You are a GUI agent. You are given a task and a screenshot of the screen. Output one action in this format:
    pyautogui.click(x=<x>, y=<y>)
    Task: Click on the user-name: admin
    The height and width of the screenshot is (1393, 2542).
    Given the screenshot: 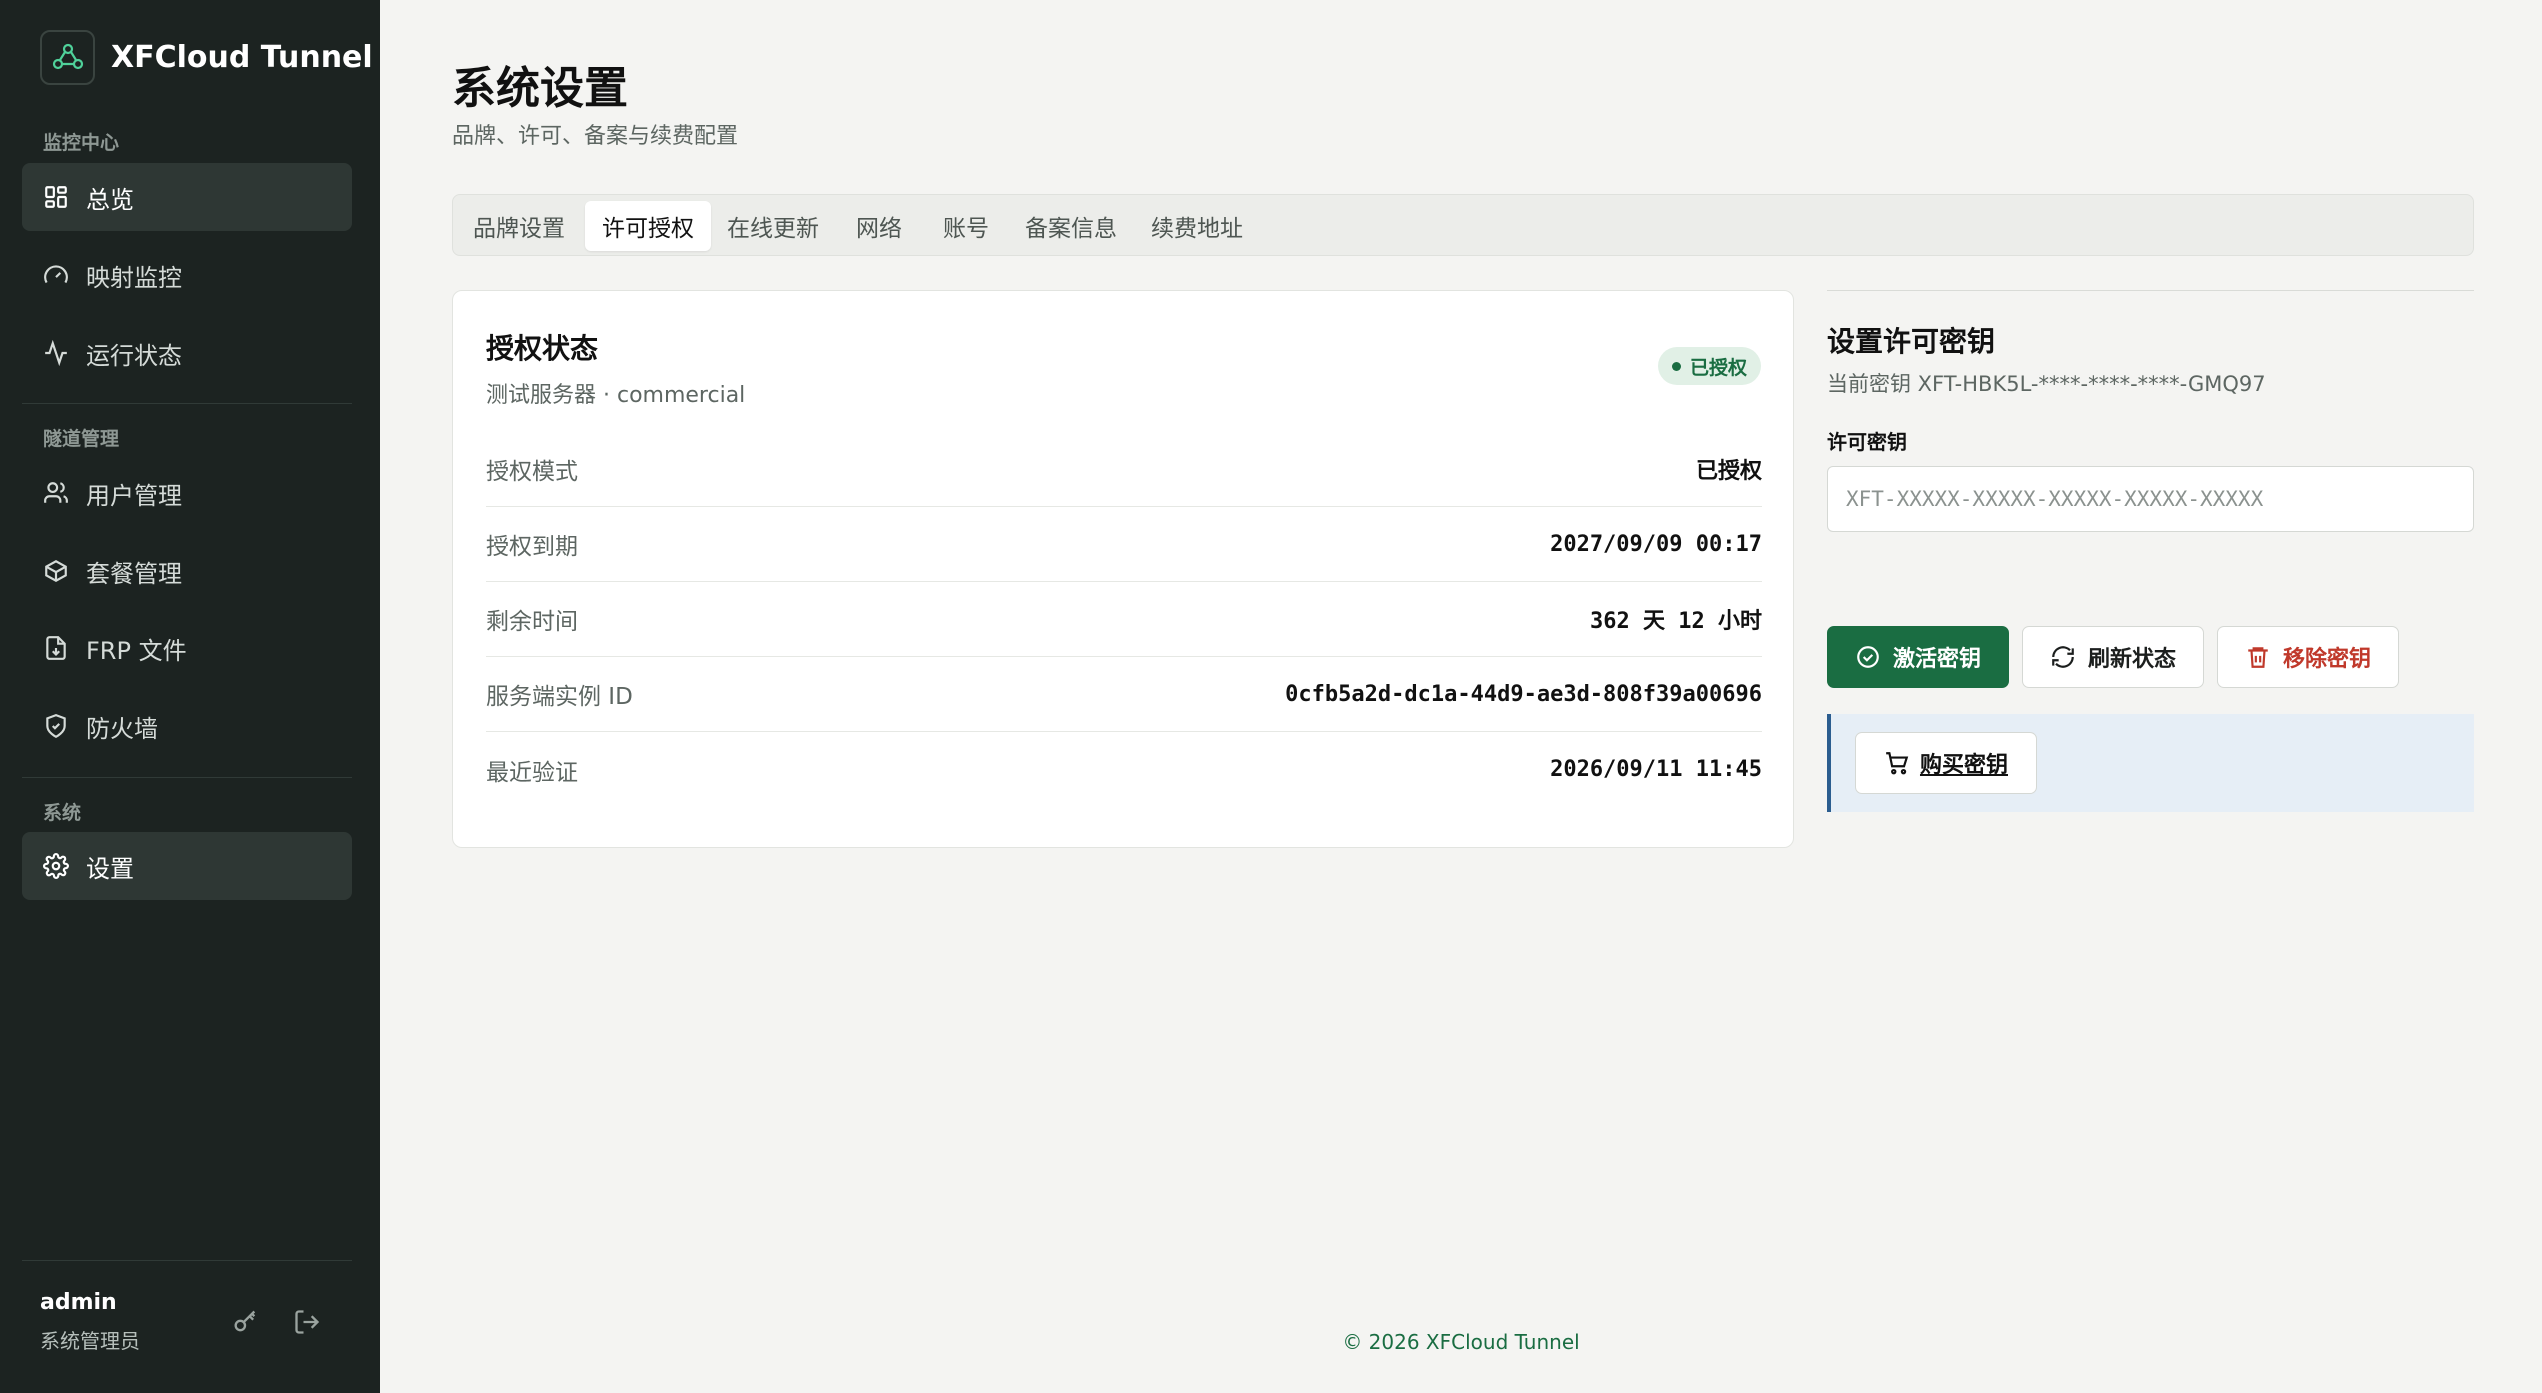 What is the action you would take?
    pyautogui.click(x=78, y=1302)
    